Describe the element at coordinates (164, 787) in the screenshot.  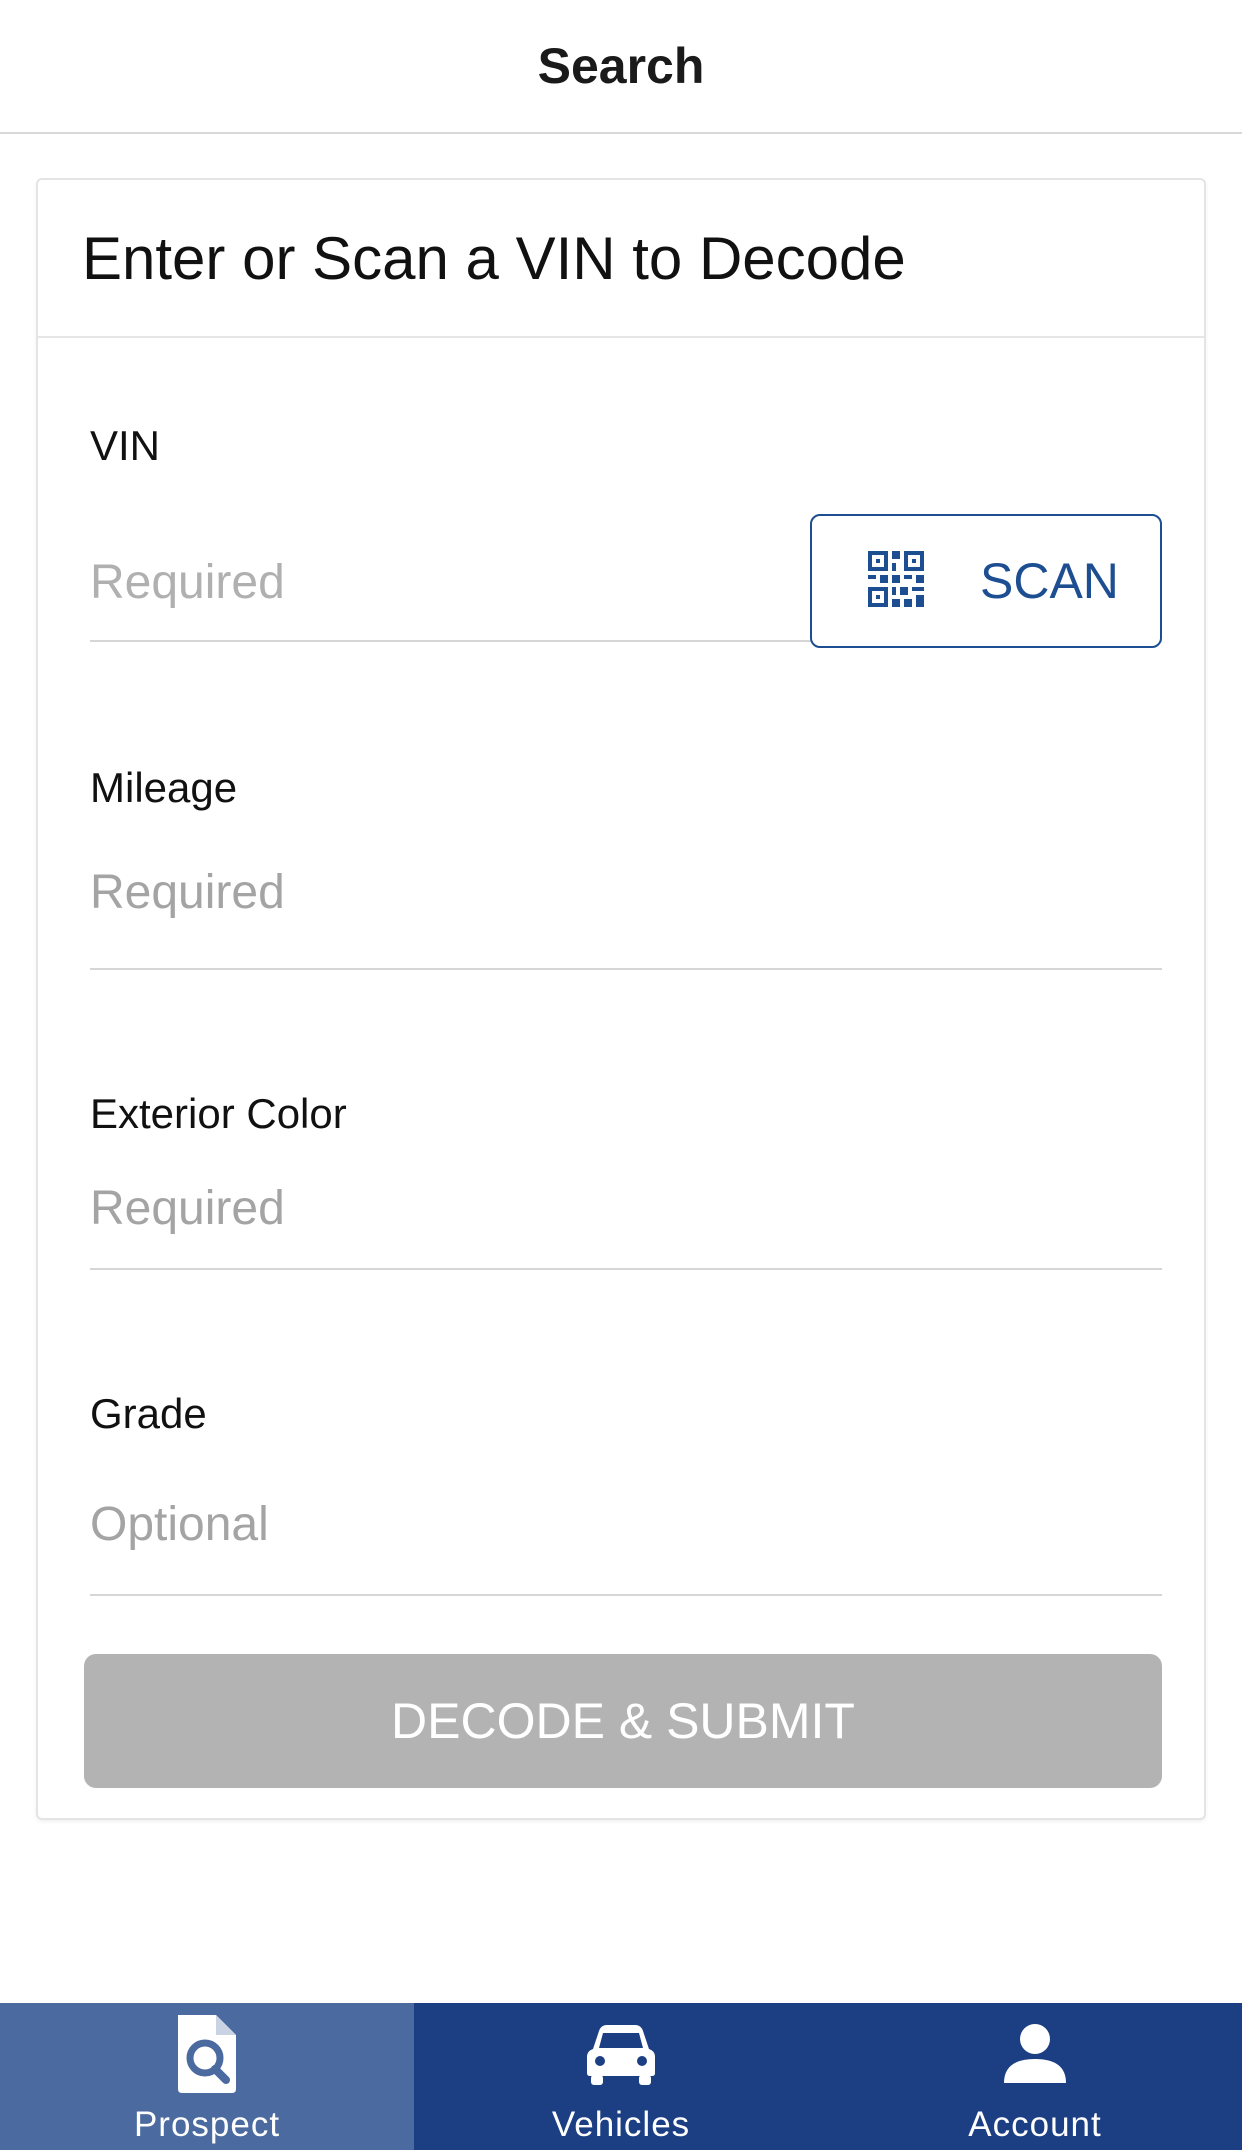
I see `mileage-label: Mileage` at that location.